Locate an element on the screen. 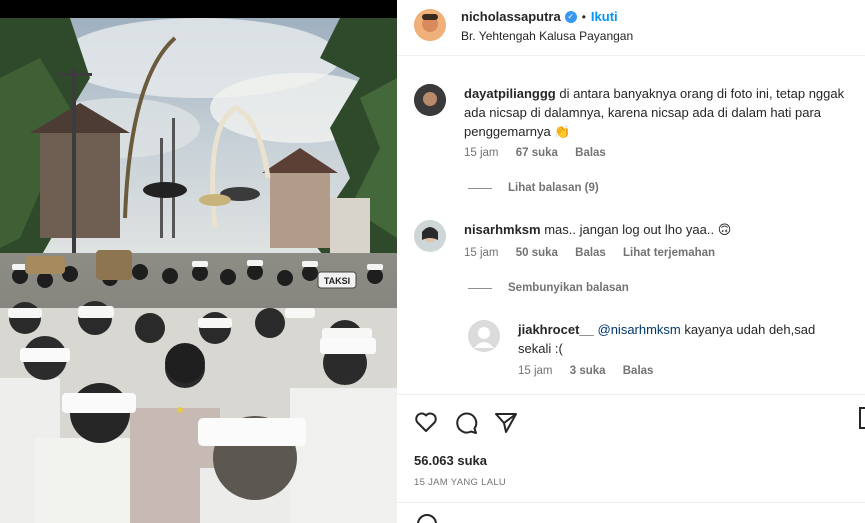  translate-button: Lihat terjemahan is located at coordinates (669, 253).